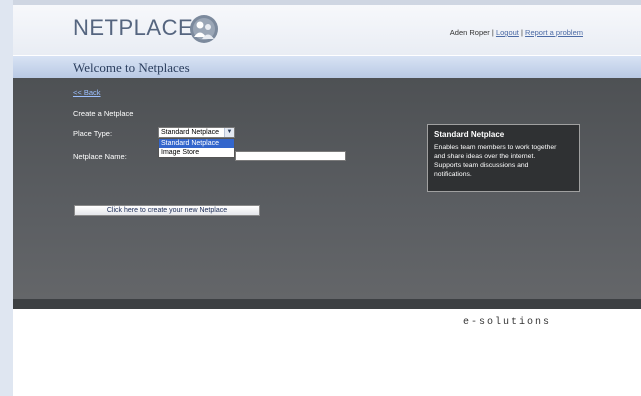  Describe the element at coordinates (507, 322) in the screenshot. I see `footer-brand: e-solutions` at that location.